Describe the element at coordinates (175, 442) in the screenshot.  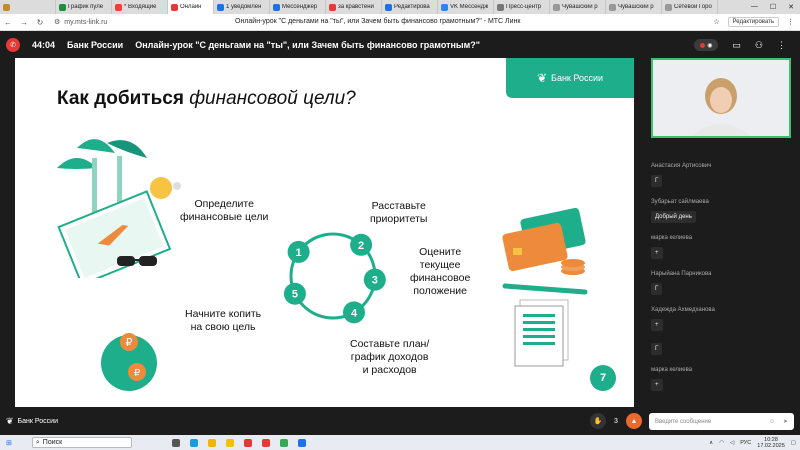
I see `task-view-icon` at that location.